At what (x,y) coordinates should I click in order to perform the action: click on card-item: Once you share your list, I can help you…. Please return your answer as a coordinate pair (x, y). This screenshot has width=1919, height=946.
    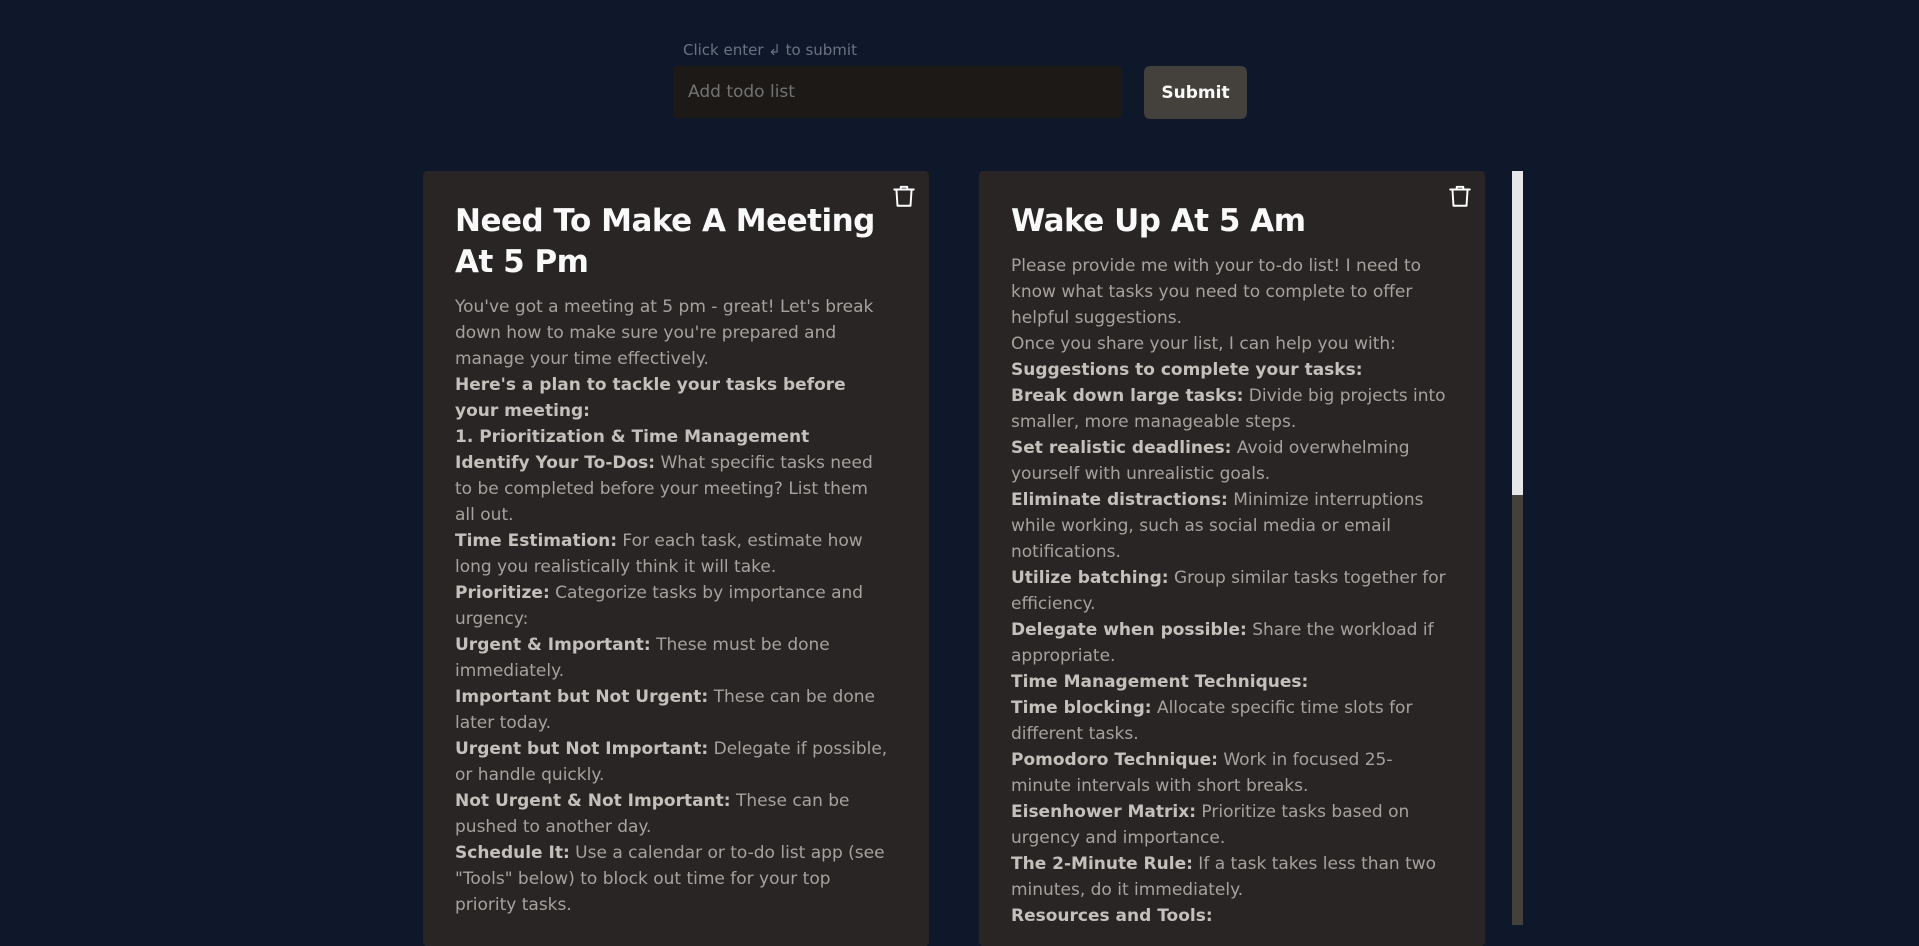
    Looking at the image, I should click on (1230, 344).